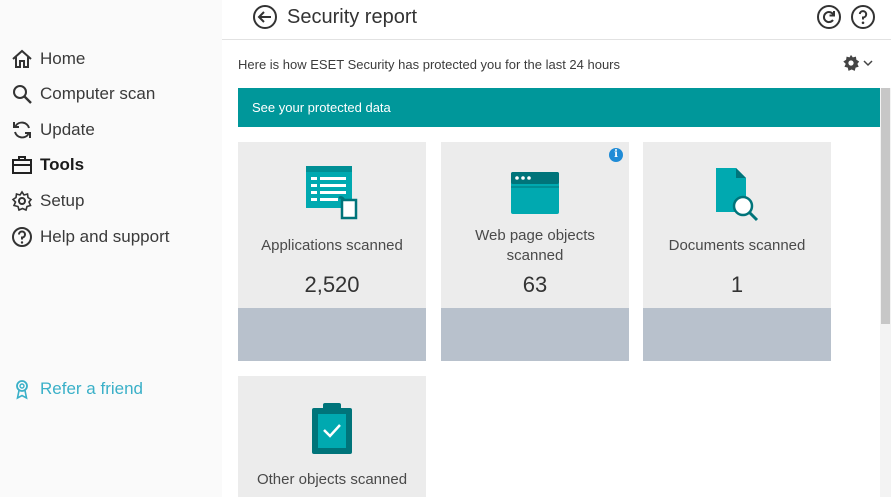 The image size is (891, 497). What do you see at coordinates (737, 194) in the screenshot?
I see `document-search-icon` at bounding box center [737, 194].